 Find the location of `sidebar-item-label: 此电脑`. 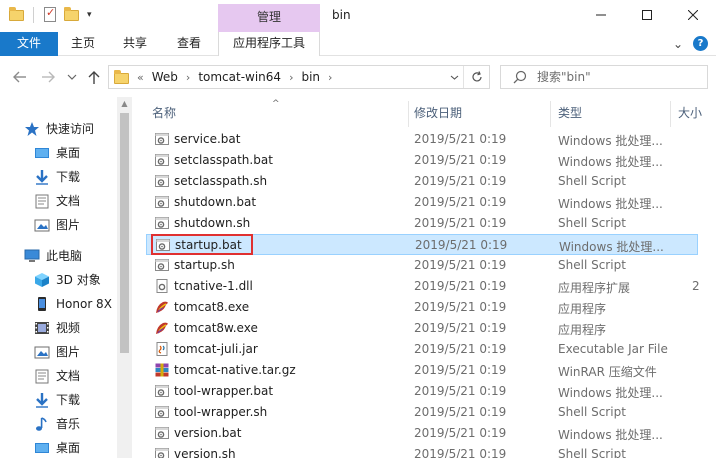

sidebar-item-label: 此电脑 is located at coordinates (64, 256).